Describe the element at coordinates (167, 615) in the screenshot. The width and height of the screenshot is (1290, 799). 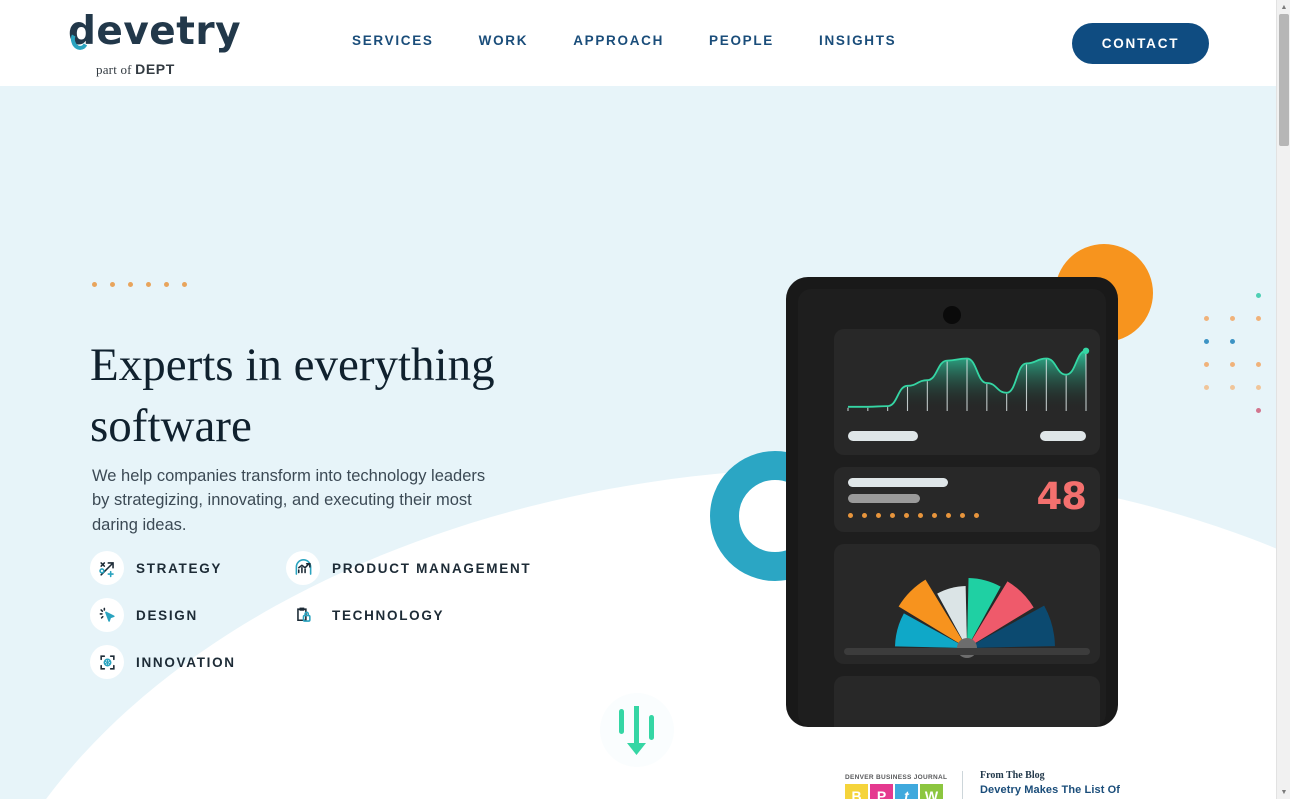
I see `service-label-design: DESIGN` at that location.